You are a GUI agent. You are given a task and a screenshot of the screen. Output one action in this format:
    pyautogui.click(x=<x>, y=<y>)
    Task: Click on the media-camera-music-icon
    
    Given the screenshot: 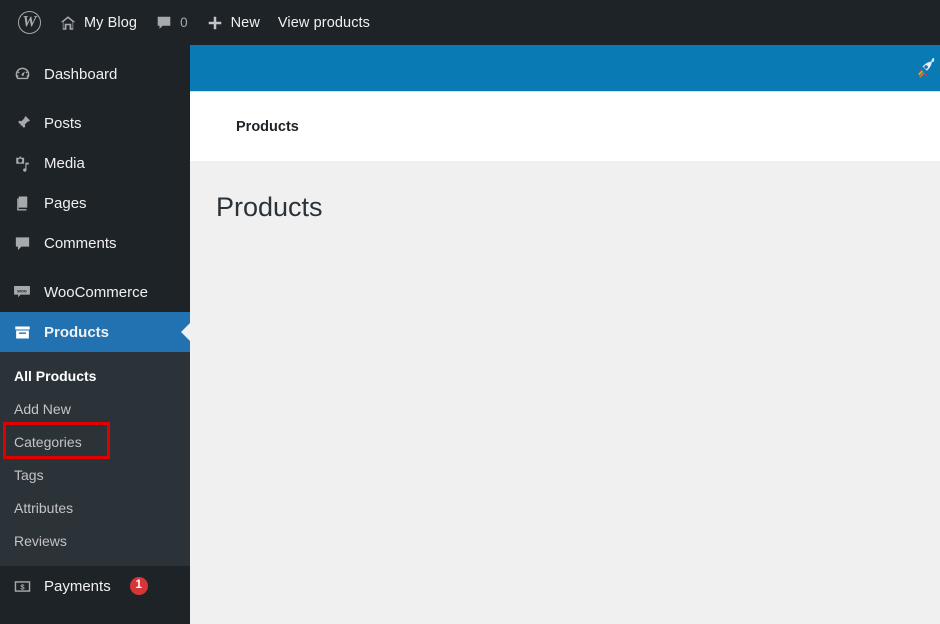 What is the action you would take?
    pyautogui.click(x=22, y=163)
    